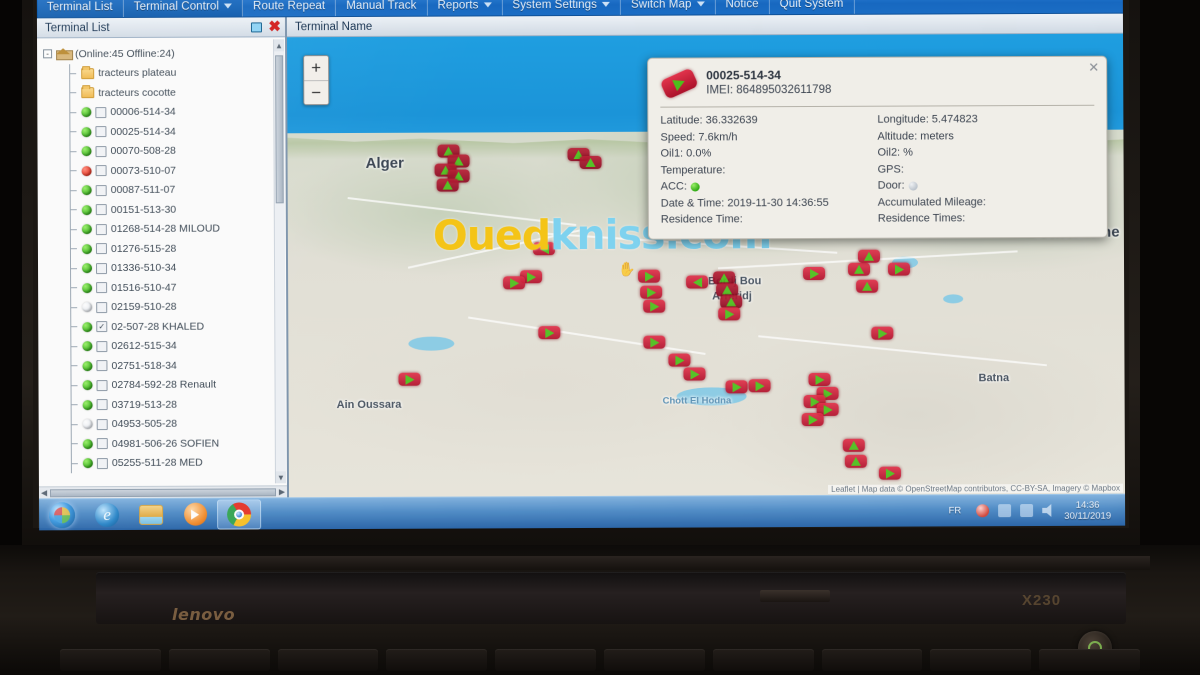  Describe the element at coordinates (1027, 511) in the screenshot. I see `tray-icon-action-center` at that location.